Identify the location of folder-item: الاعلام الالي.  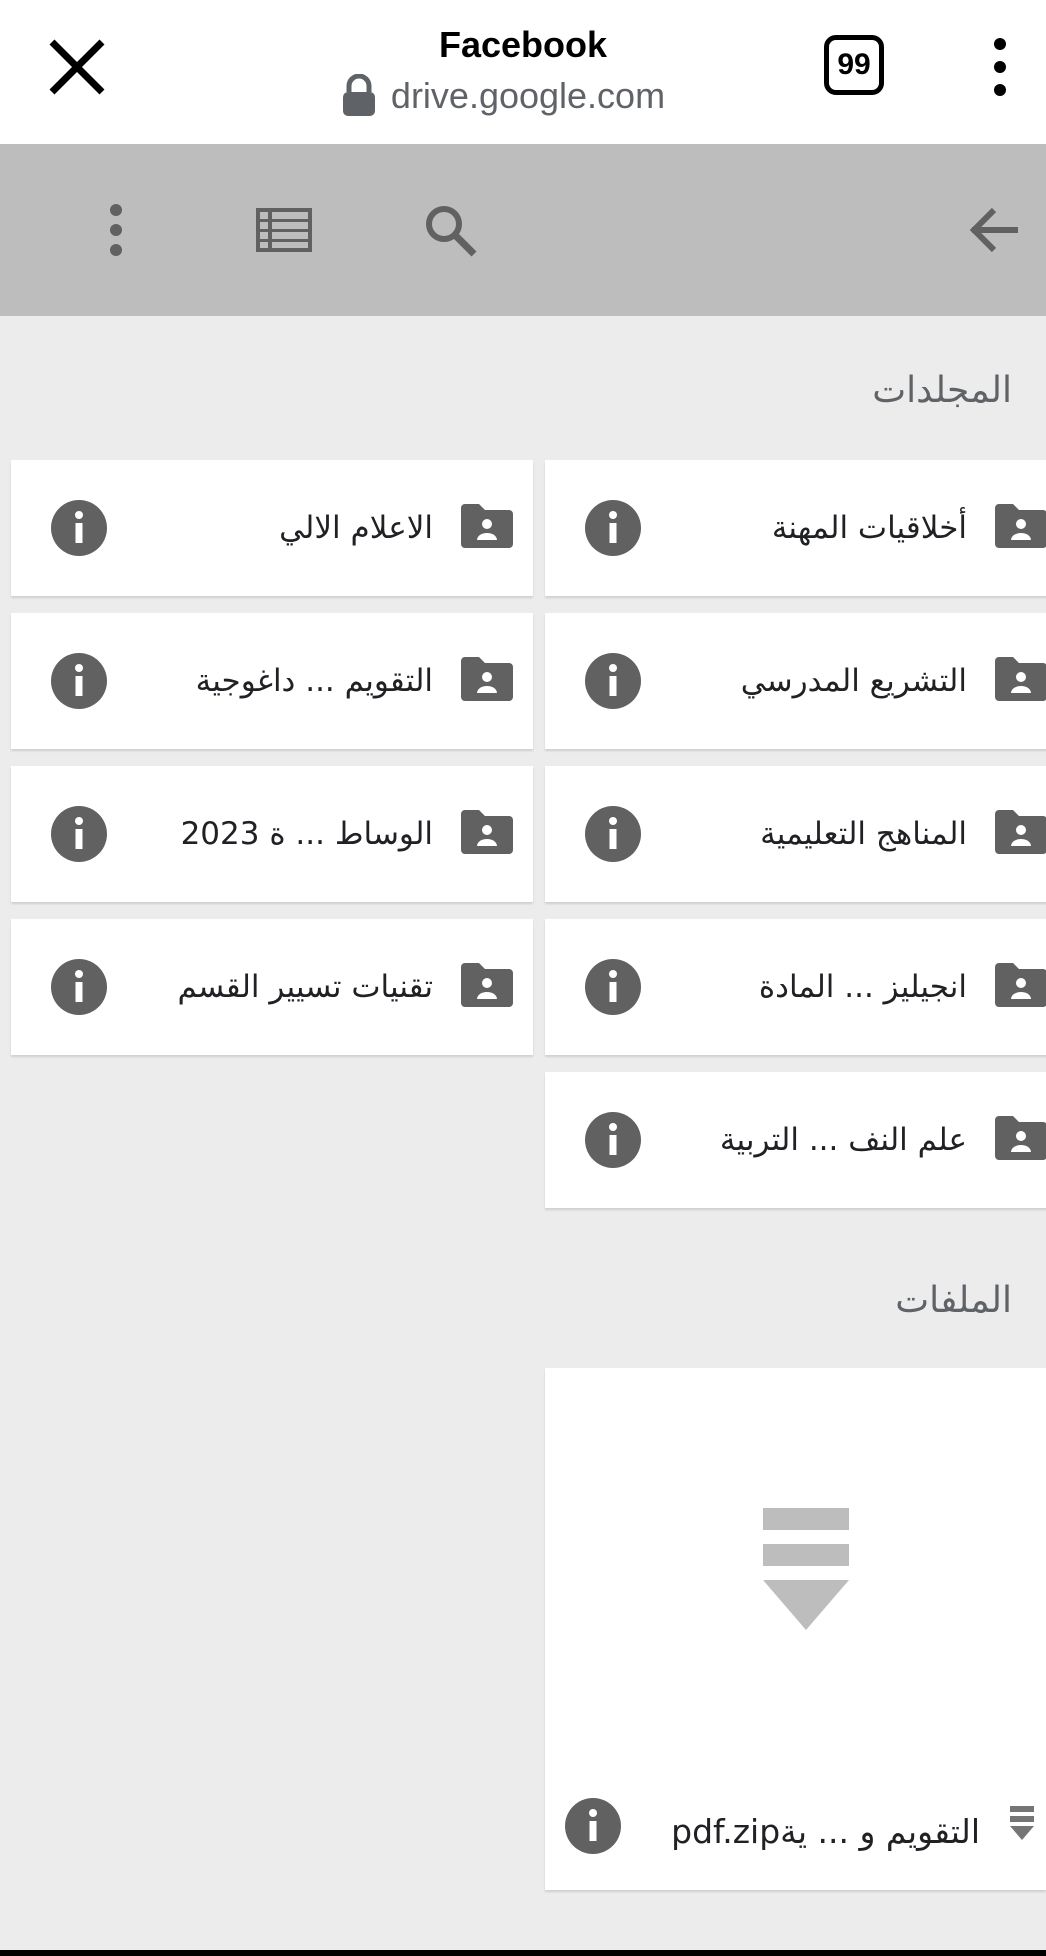
(272, 528).